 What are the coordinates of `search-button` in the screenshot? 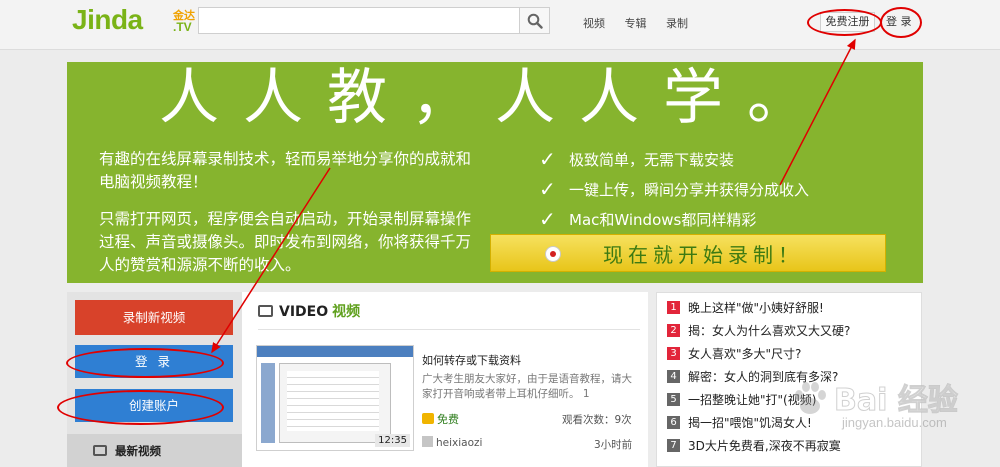 It's located at (534, 20).